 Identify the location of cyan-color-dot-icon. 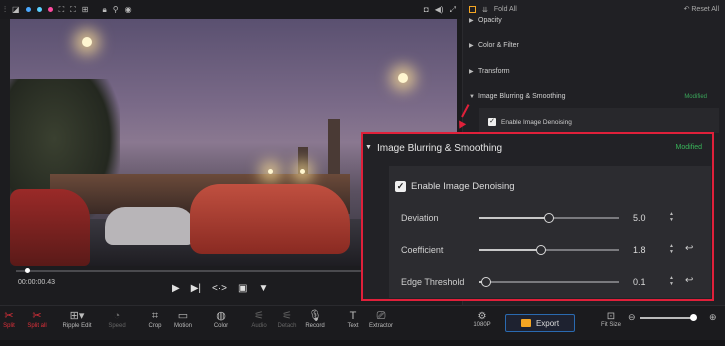
(39, 9).